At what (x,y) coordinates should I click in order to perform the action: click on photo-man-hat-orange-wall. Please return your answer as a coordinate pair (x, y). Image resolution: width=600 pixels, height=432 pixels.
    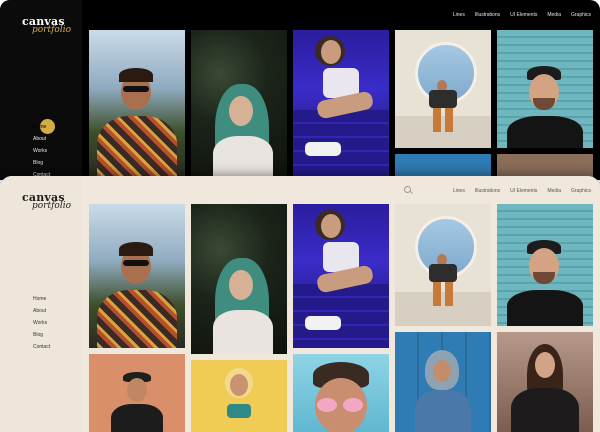
    Looking at the image, I should click on (137, 393).